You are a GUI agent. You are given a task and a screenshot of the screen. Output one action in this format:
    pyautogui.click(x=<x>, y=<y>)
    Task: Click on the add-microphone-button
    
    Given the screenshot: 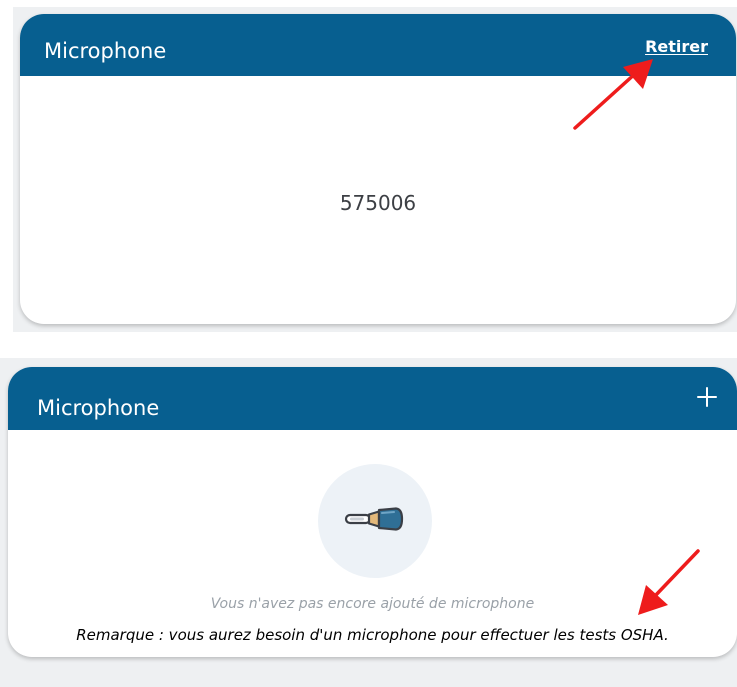 What is the action you would take?
    pyautogui.click(x=707, y=397)
    